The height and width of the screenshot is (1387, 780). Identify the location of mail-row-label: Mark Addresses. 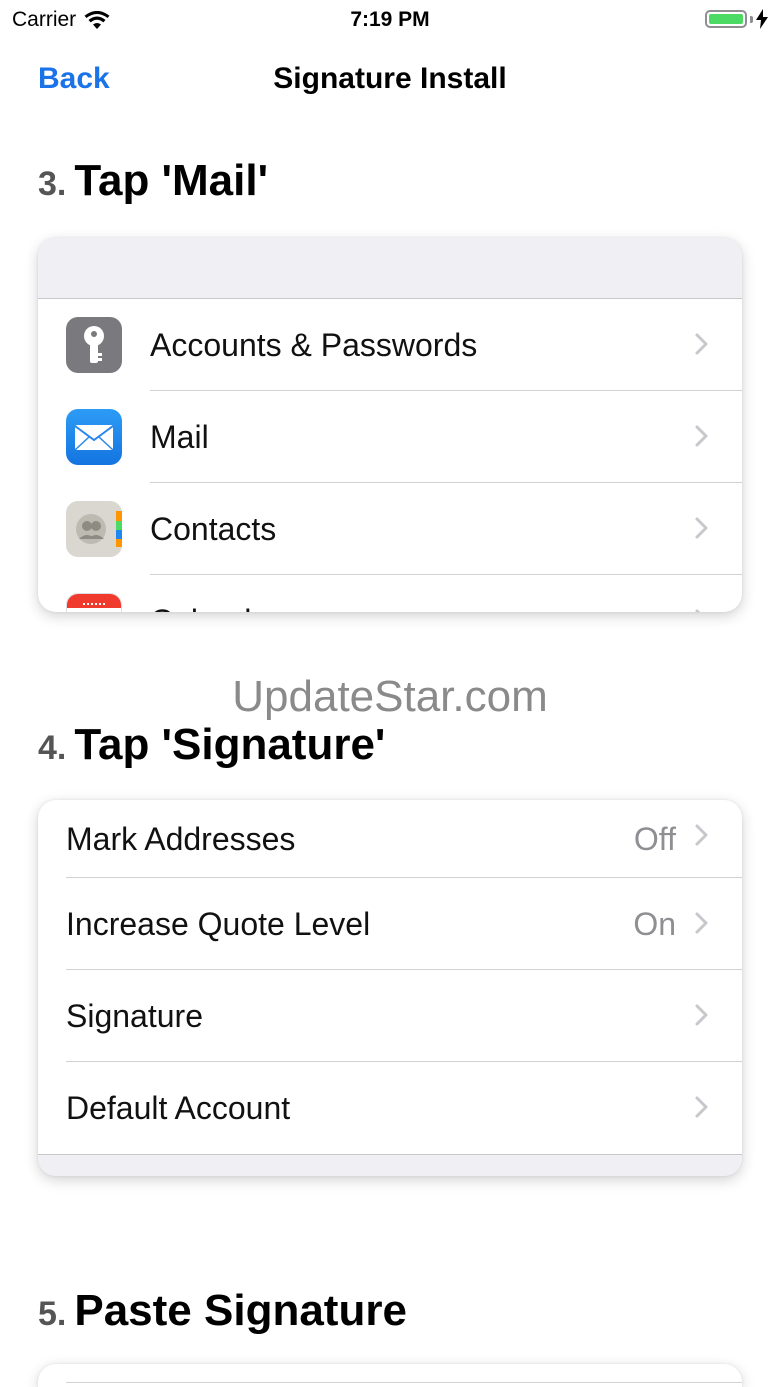
(181, 838).